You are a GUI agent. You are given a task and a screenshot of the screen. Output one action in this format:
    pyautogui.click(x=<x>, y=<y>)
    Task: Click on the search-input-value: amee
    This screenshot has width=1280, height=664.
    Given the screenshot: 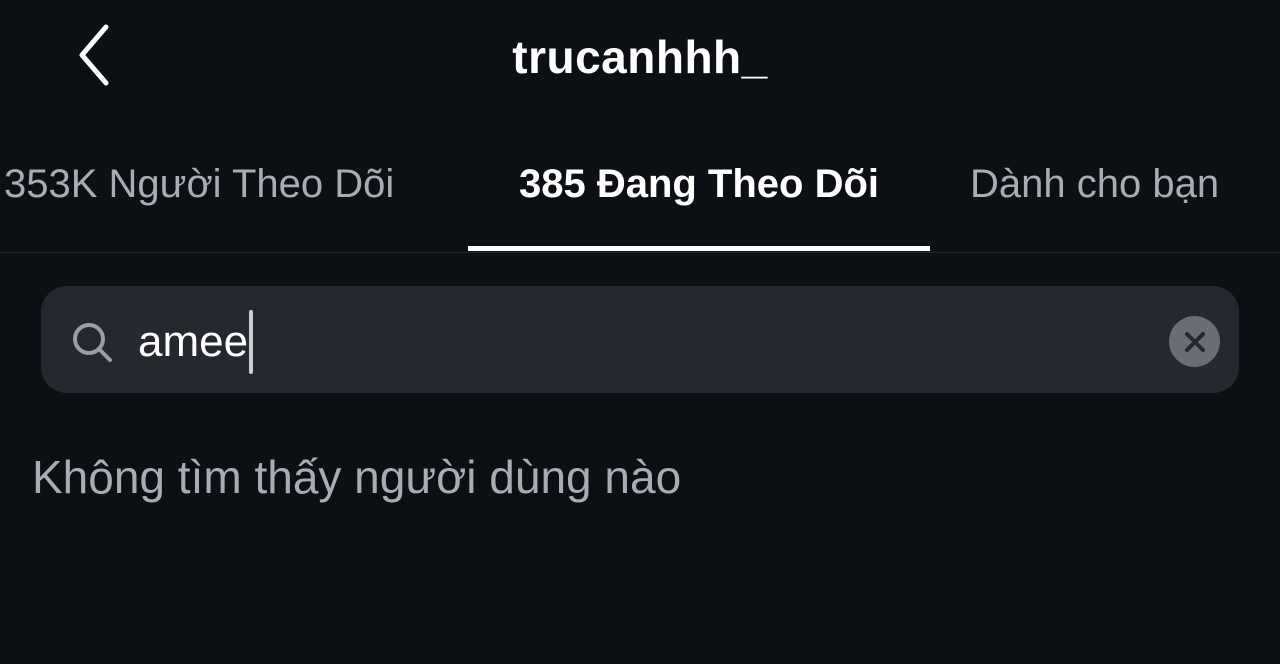 What is the action you would take?
    pyautogui.click(x=193, y=341)
    